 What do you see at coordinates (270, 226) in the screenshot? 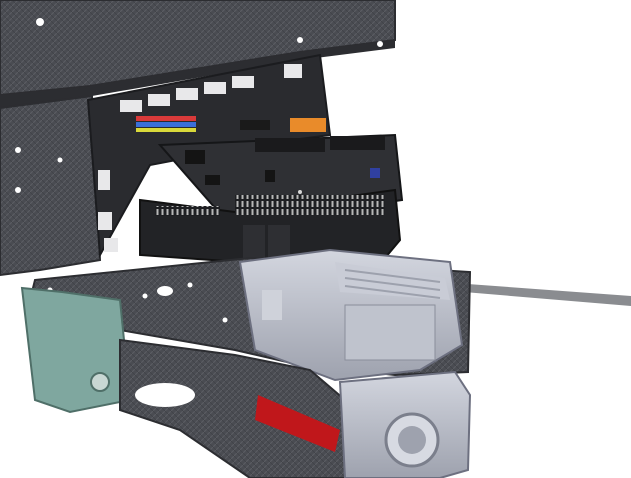
I see `header-enclosure` at bounding box center [270, 226].